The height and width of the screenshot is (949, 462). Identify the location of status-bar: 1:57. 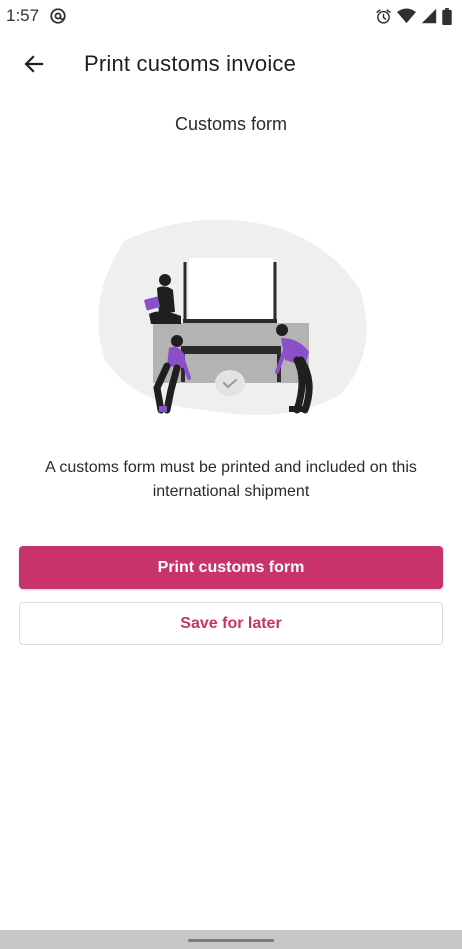
(231, 16).